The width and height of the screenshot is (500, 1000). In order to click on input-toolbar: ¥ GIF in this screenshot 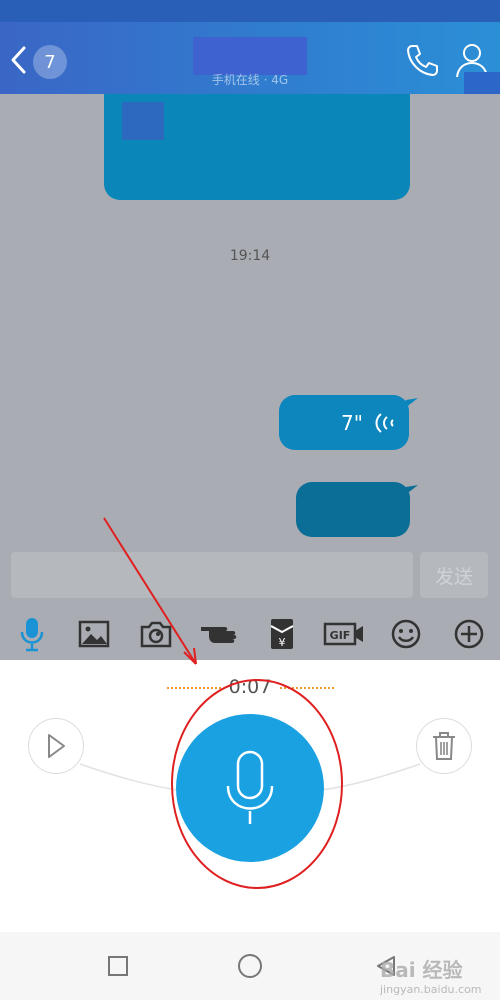, I will do `click(250, 635)`.